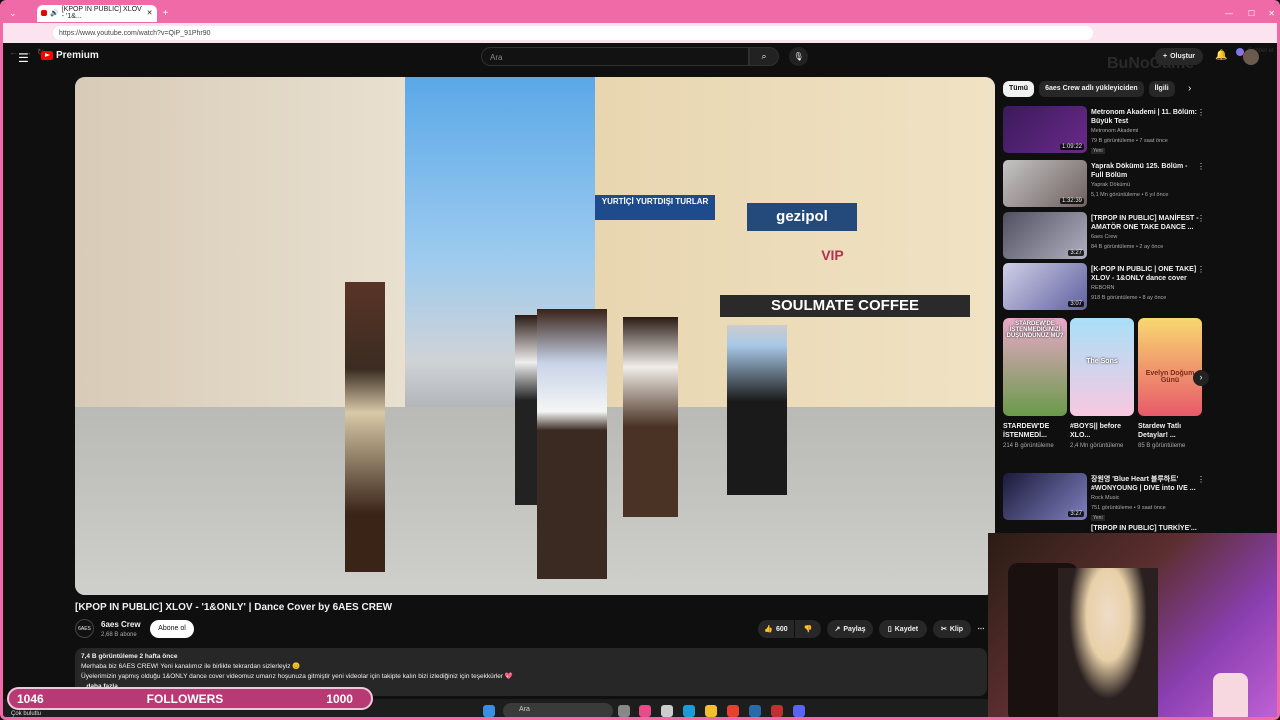 The width and height of the screenshot is (1280, 720). I want to click on channel-avatar: 6AES, so click(84, 628).